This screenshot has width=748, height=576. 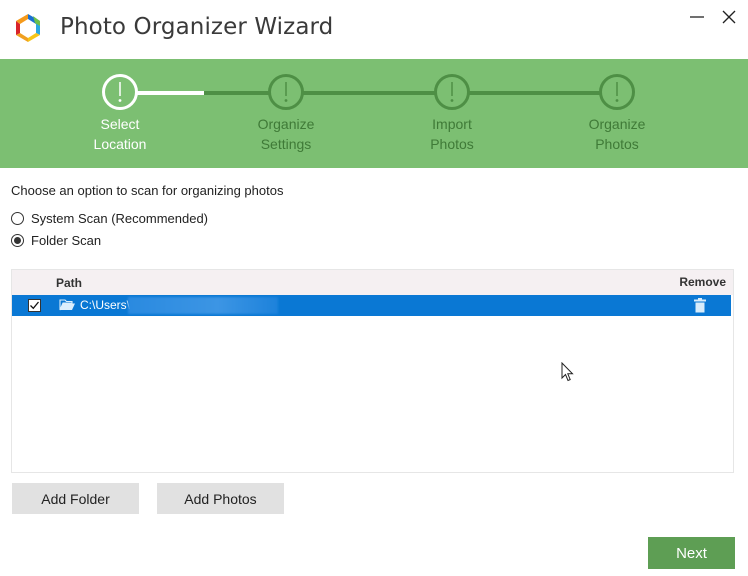 I want to click on redacted-path-region, so click(x=203, y=305).